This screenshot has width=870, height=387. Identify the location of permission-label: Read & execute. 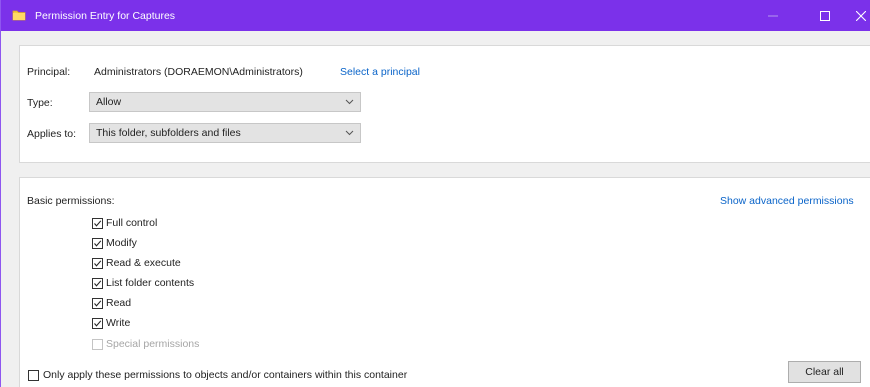
(143, 262).